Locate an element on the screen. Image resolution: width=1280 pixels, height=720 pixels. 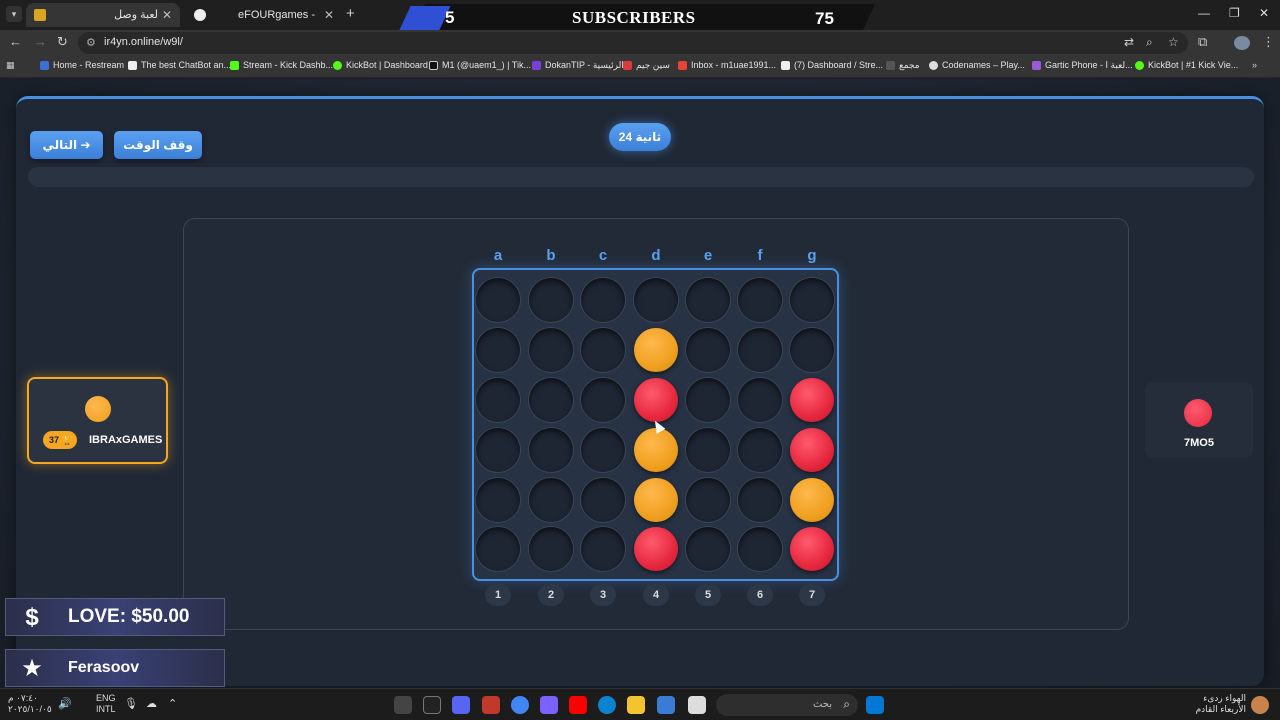
restore-icon: ❐ is located at coordinates (1234, 13).